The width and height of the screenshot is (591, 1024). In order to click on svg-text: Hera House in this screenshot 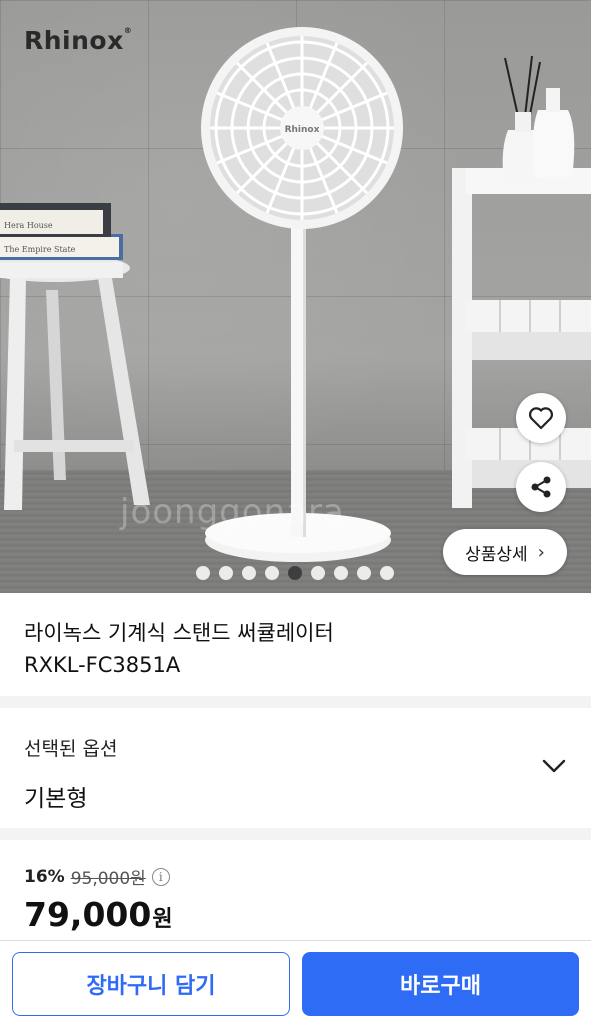, I will do `click(28, 225)`.